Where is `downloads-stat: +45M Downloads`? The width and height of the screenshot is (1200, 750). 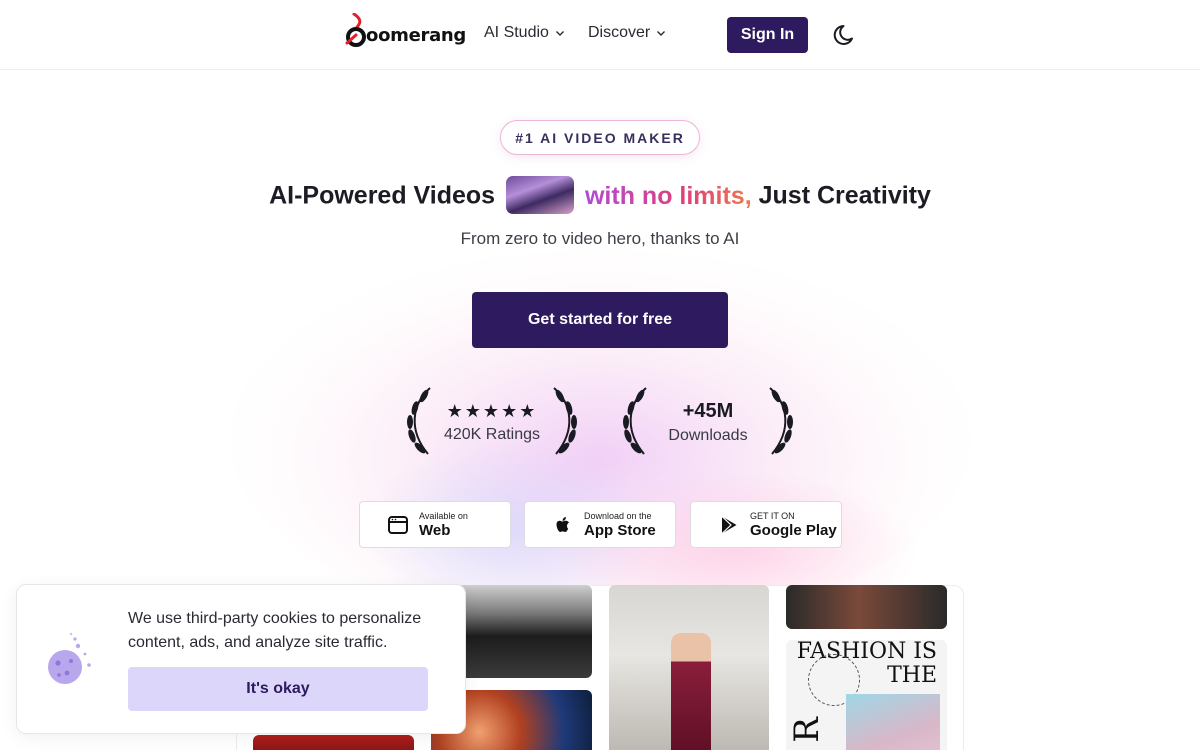
downloads-stat: +45M Downloads is located at coordinates (708, 422).